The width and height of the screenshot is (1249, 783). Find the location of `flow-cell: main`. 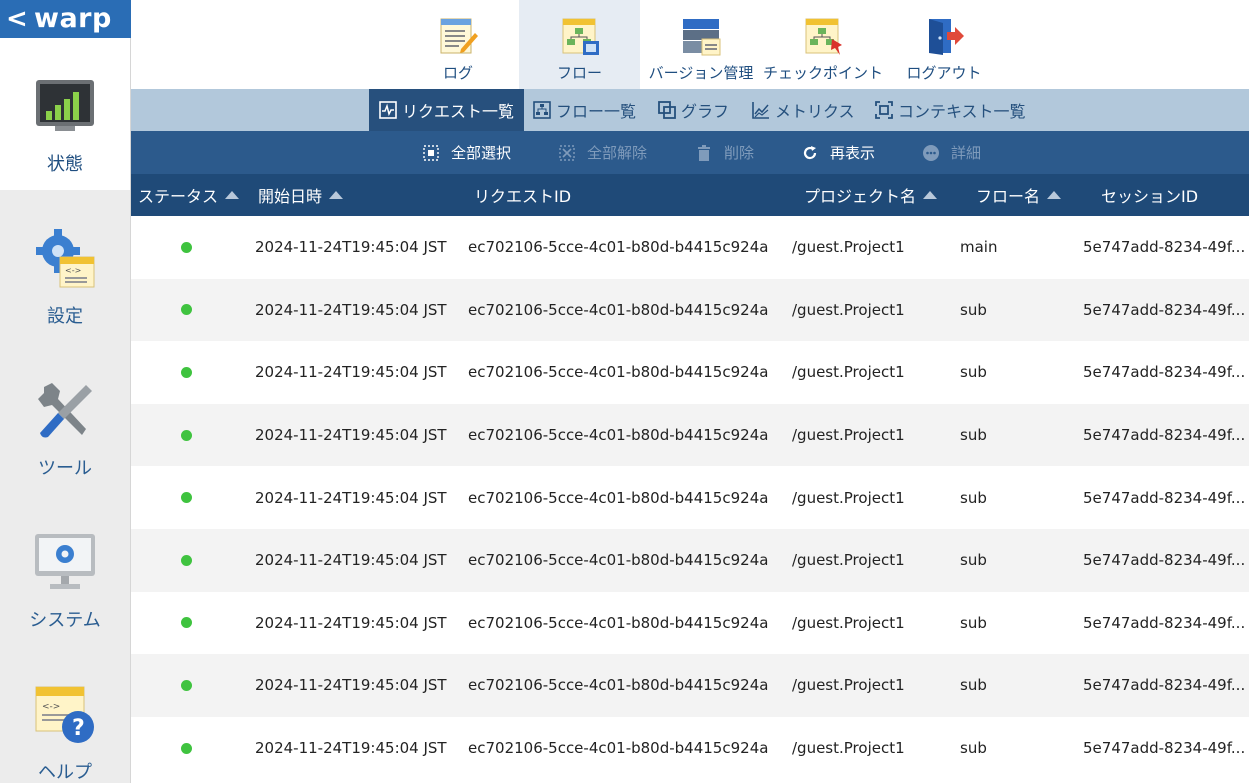

flow-cell: main is located at coordinates (979, 247).